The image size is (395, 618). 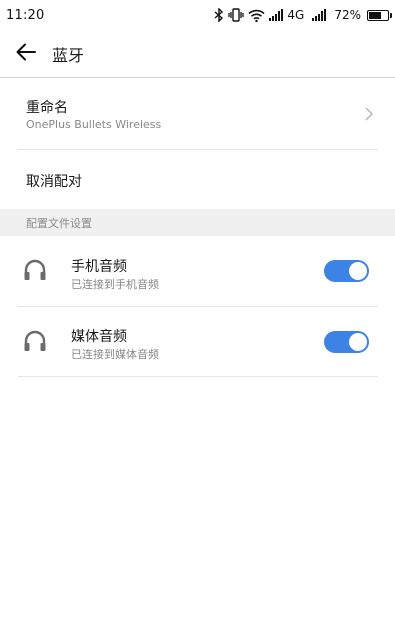 I want to click on phone-audio-toggle, so click(x=346, y=271).